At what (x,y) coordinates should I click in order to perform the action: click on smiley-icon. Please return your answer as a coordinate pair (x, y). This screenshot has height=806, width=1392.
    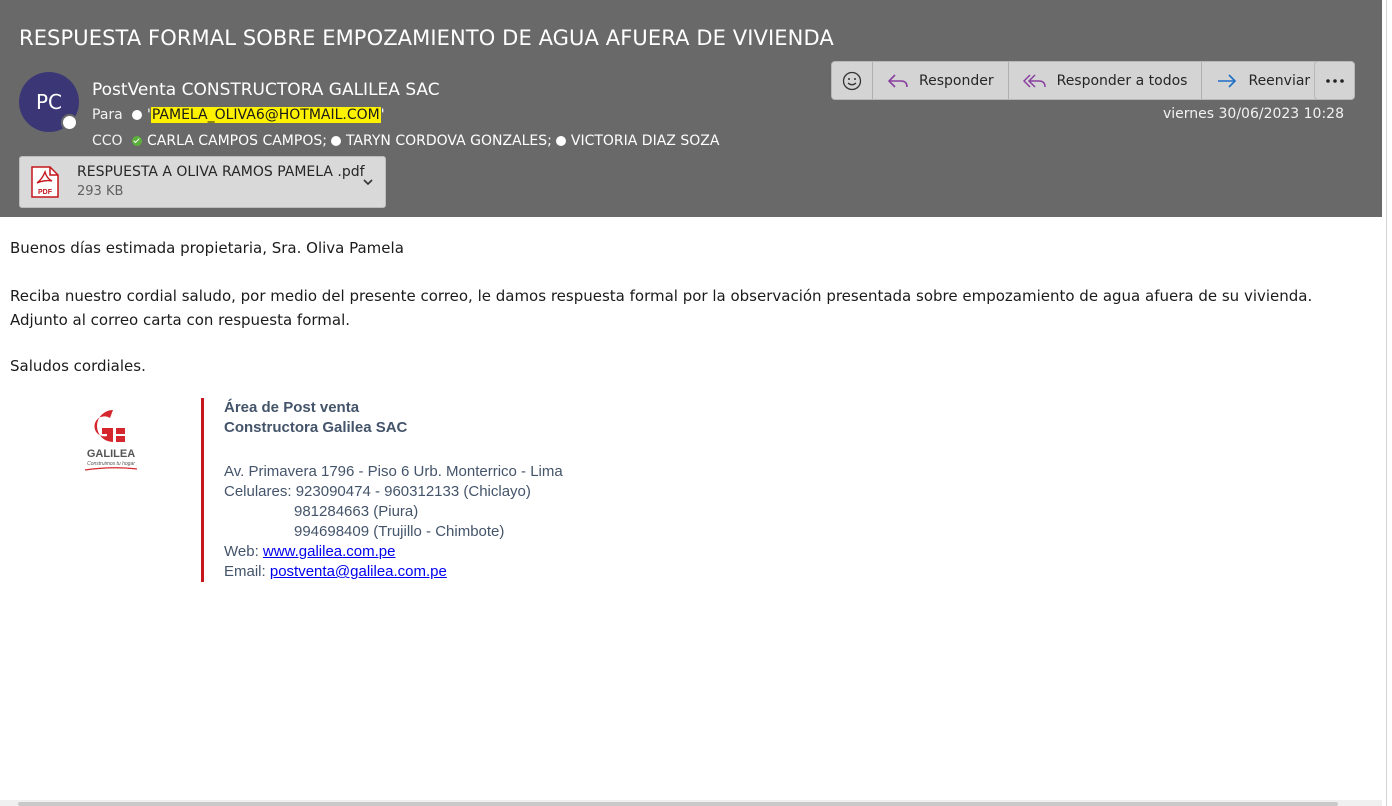
    Looking at the image, I should click on (852, 80).